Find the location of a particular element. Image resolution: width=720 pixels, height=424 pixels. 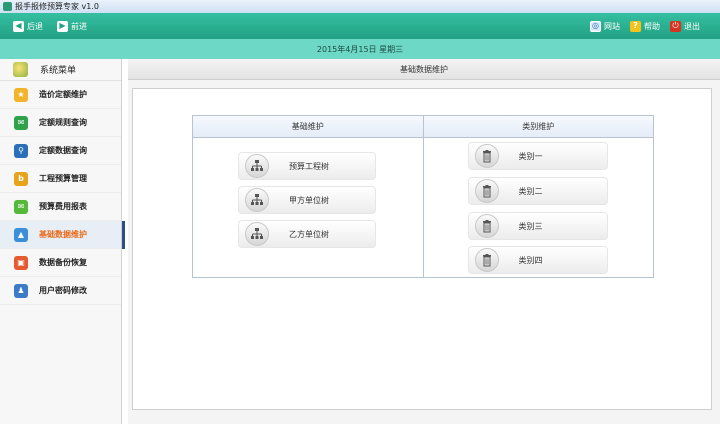

users-icon: ♟ is located at coordinates (21, 290).